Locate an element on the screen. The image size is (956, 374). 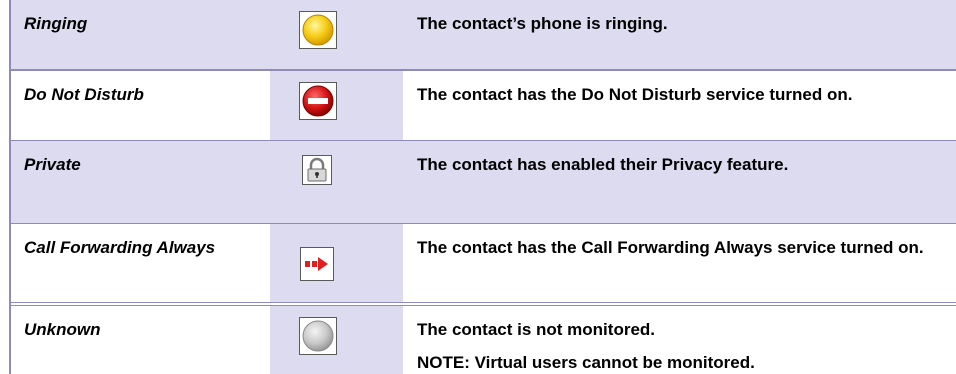
status-name: Private is located at coordinates (52, 164).